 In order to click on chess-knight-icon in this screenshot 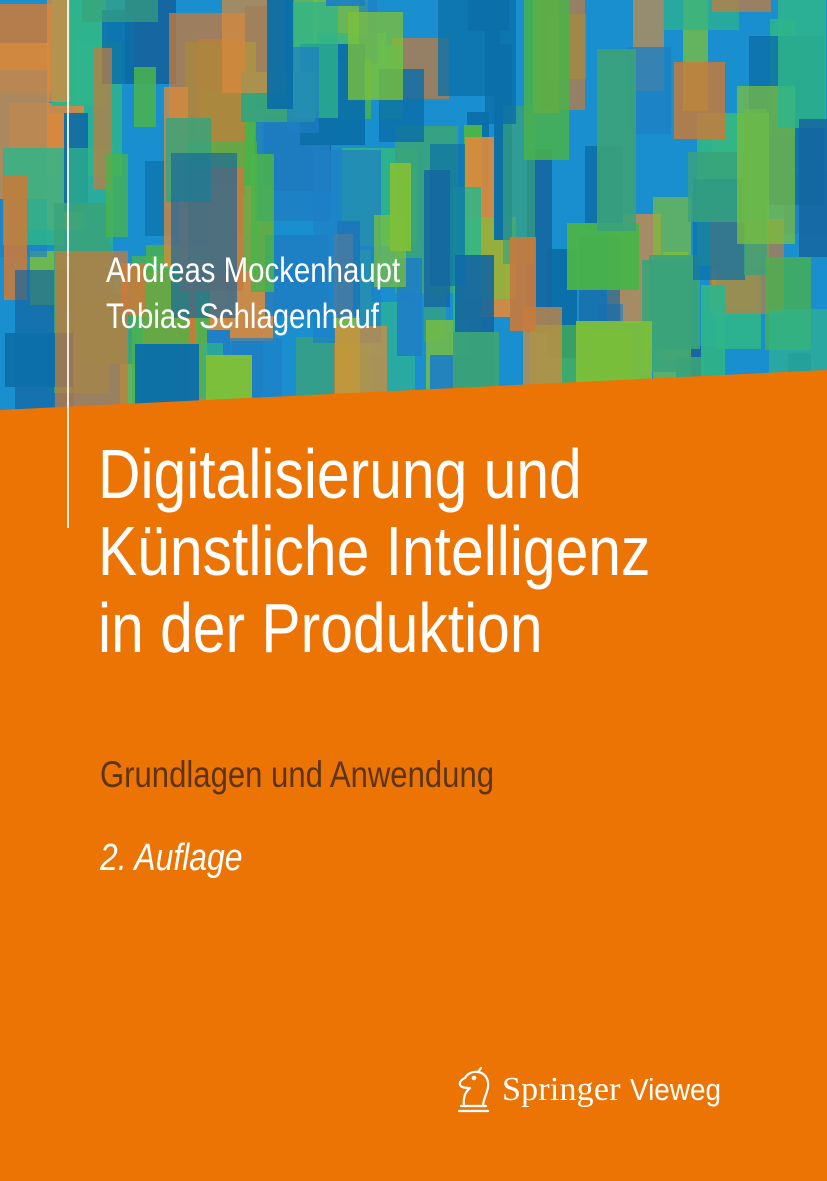, I will do `click(474, 1090)`.